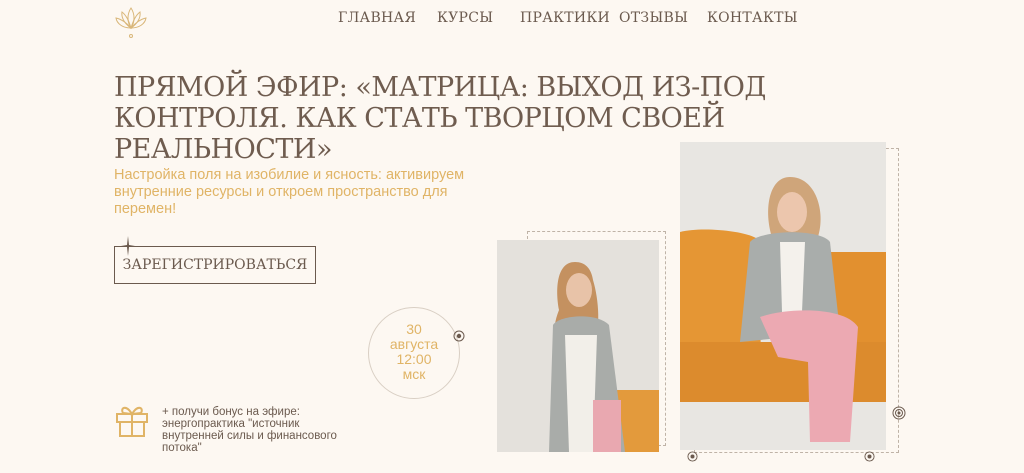  What do you see at coordinates (414, 359) in the screenshot?
I see `event-time: 12:00` at bounding box center [414, 359].